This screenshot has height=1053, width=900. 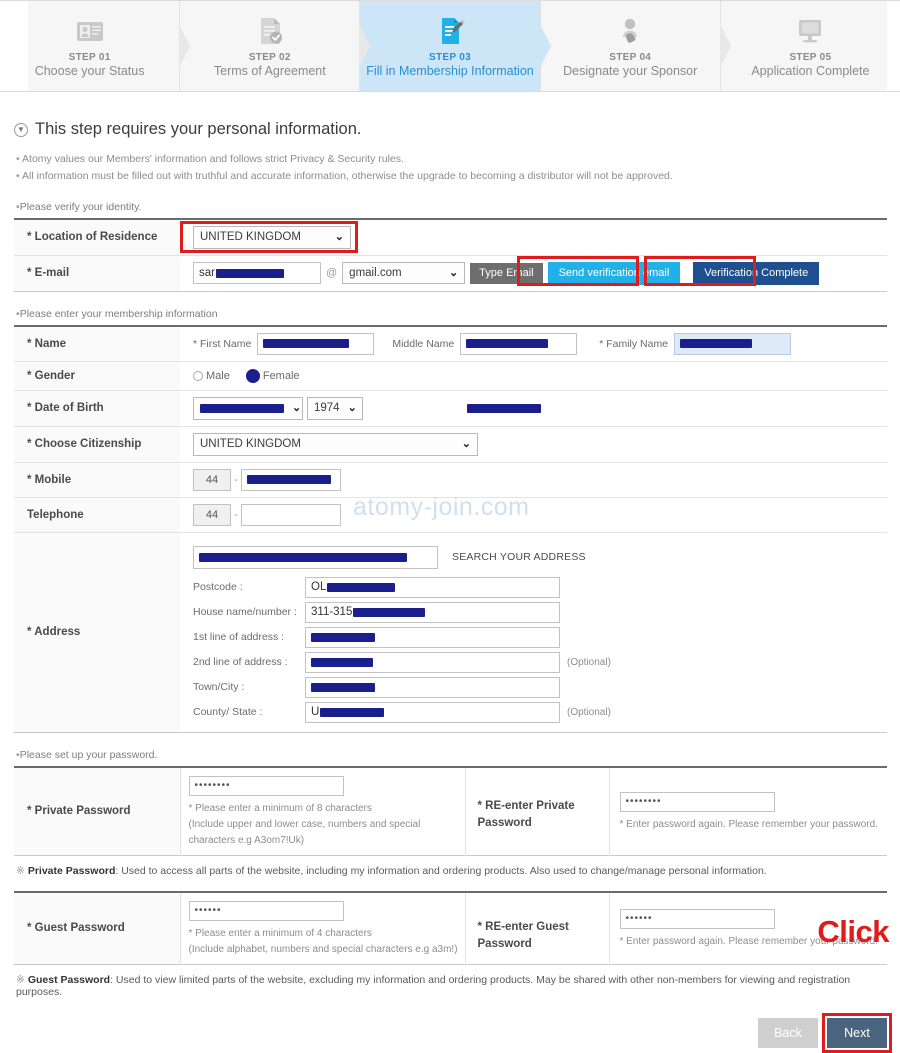 What do you see at coordinates (281, 375) in the screenshot?
I see `gender-female-label: Female` at bounding box center [281, 375].